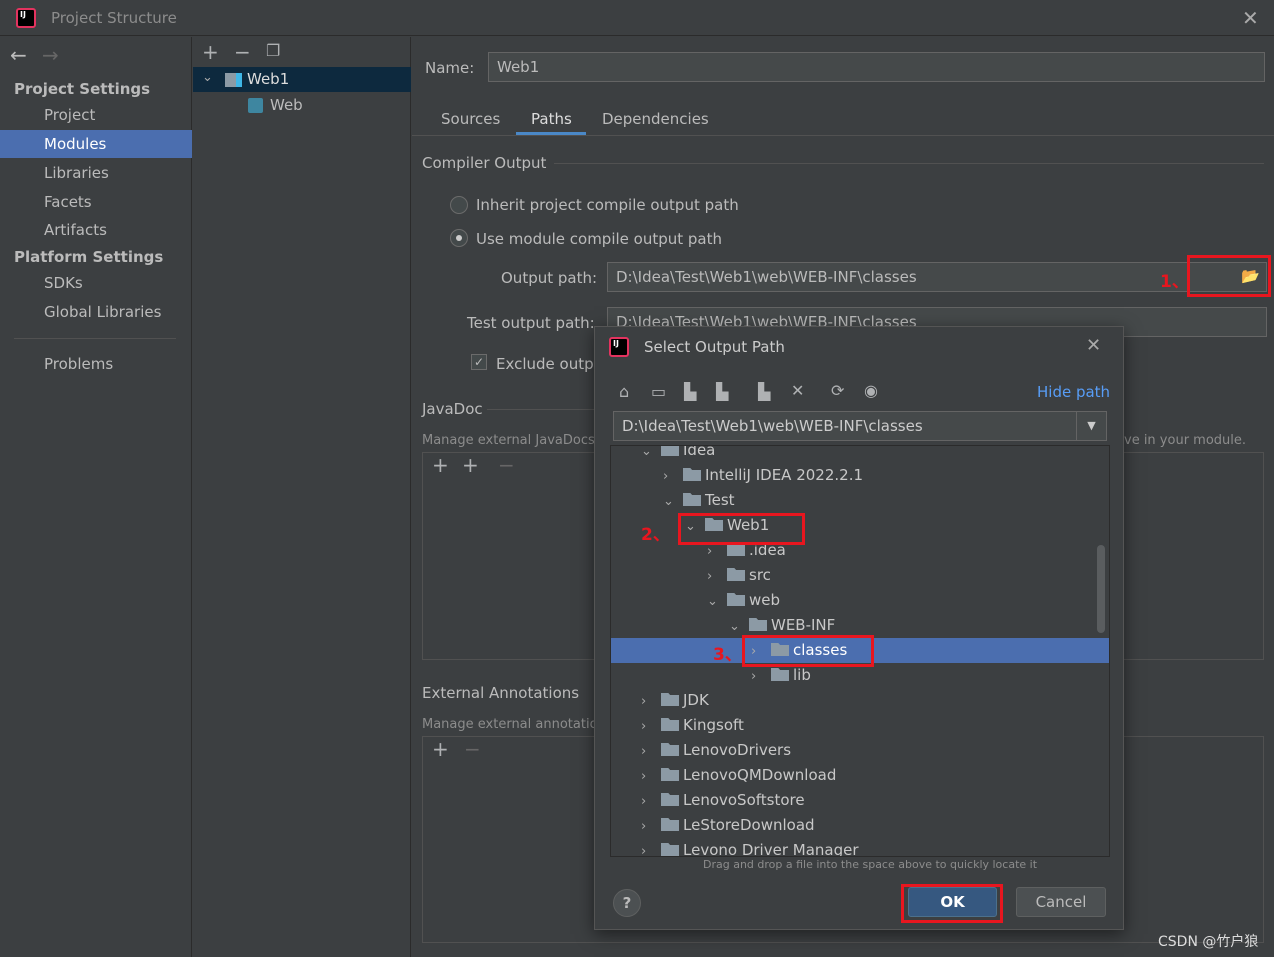 This screenshot has height=957, width=1274. I want to click on new-folder-icon: ▙, so click(764, 391).